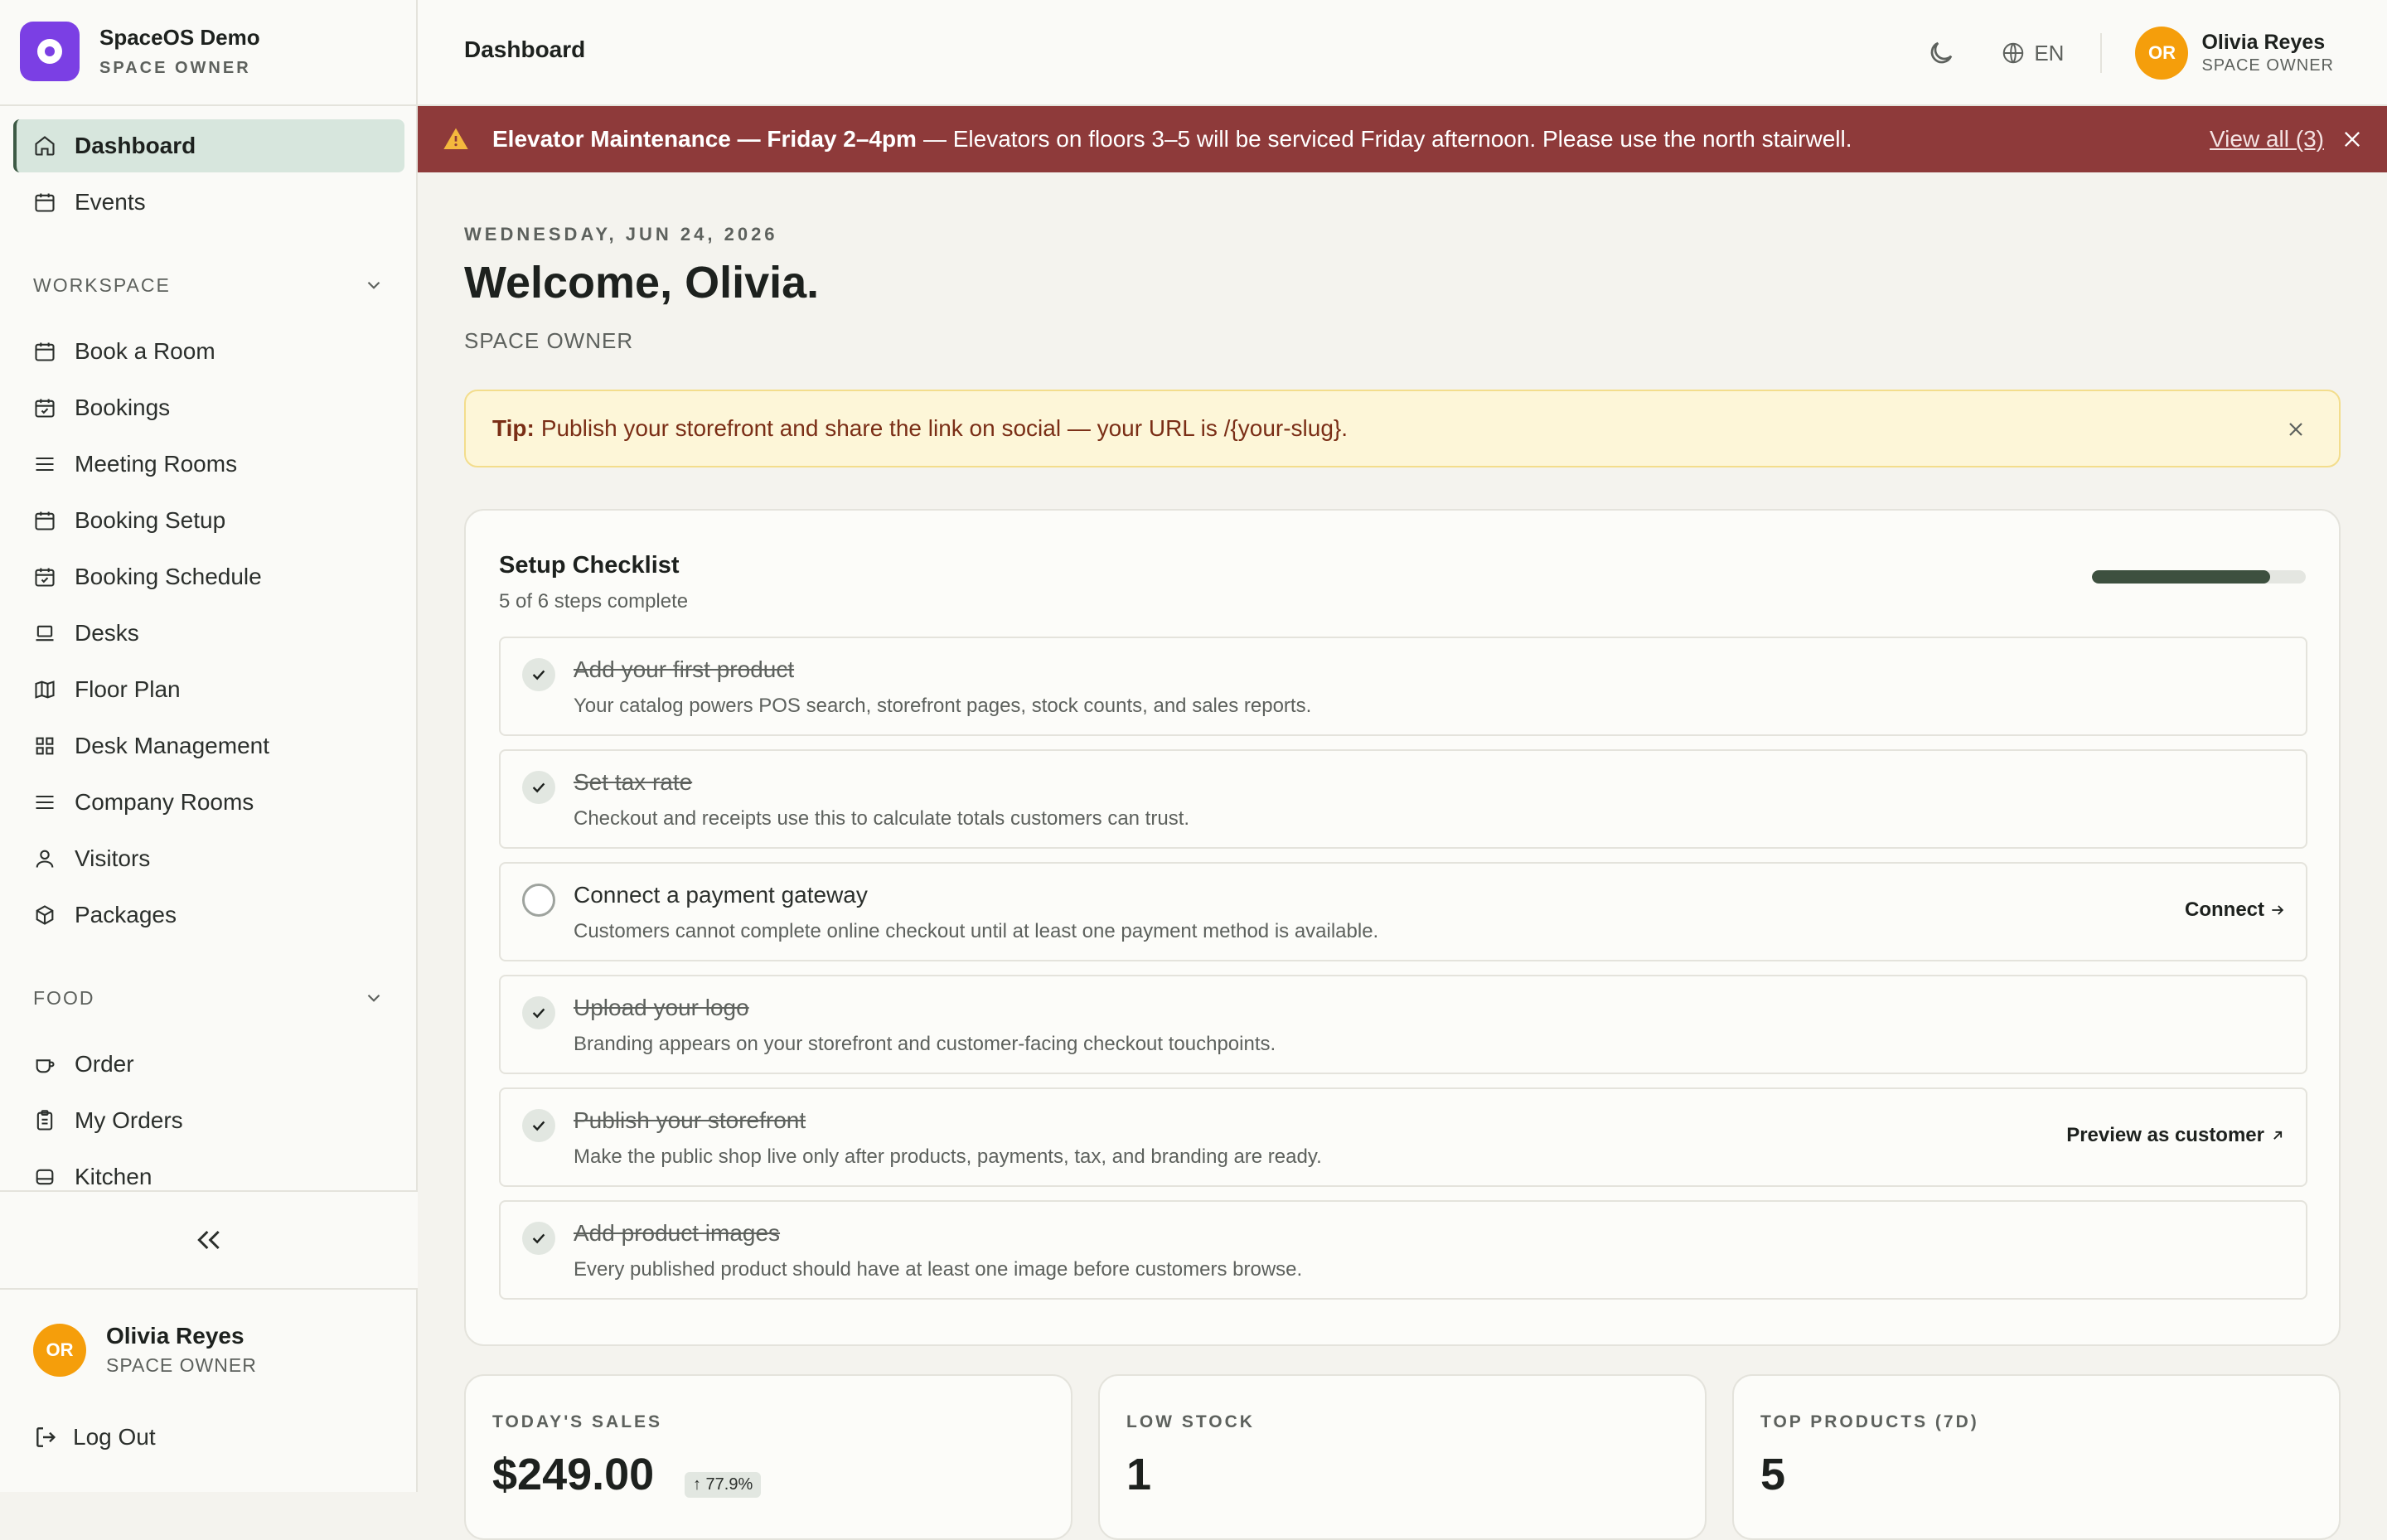  I want to click on connect-label: Connect, so click(2224, 910).